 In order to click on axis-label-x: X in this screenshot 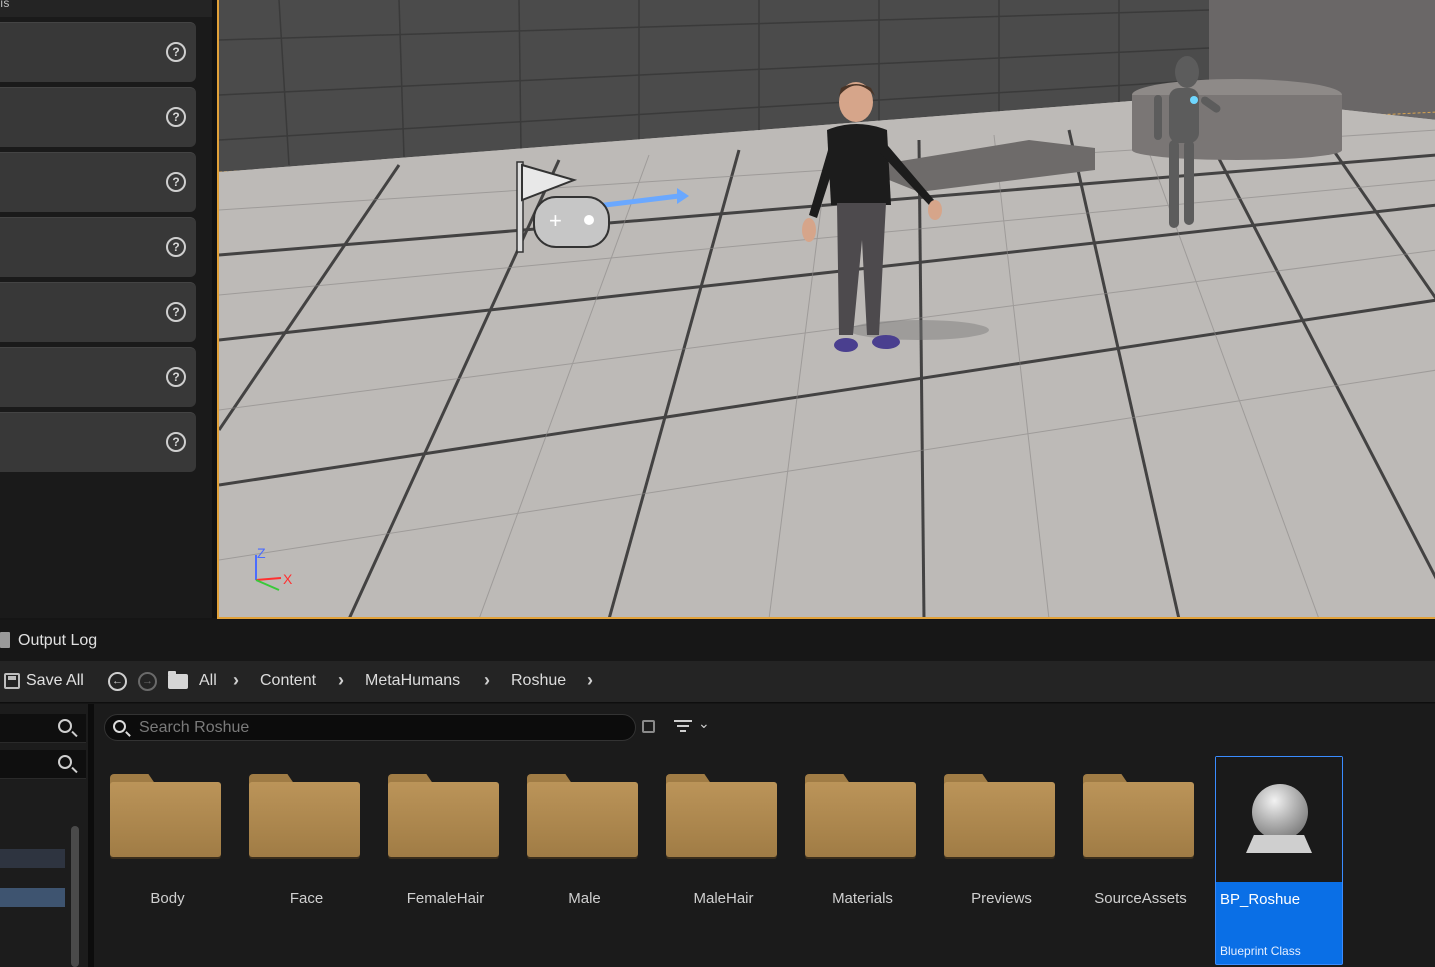, I will do `click(288, 579)`.